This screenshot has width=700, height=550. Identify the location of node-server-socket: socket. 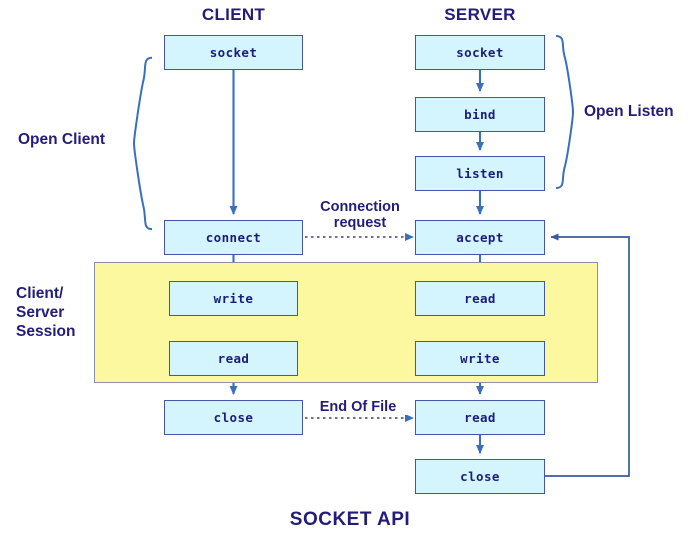
(480, 52).